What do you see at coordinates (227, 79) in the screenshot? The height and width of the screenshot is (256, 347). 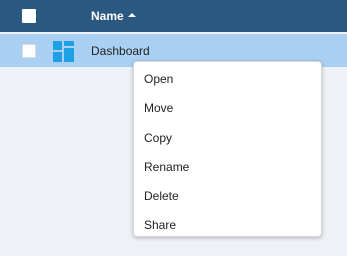 I see `menu-item-open: Open` at bounding box center [227, 79].